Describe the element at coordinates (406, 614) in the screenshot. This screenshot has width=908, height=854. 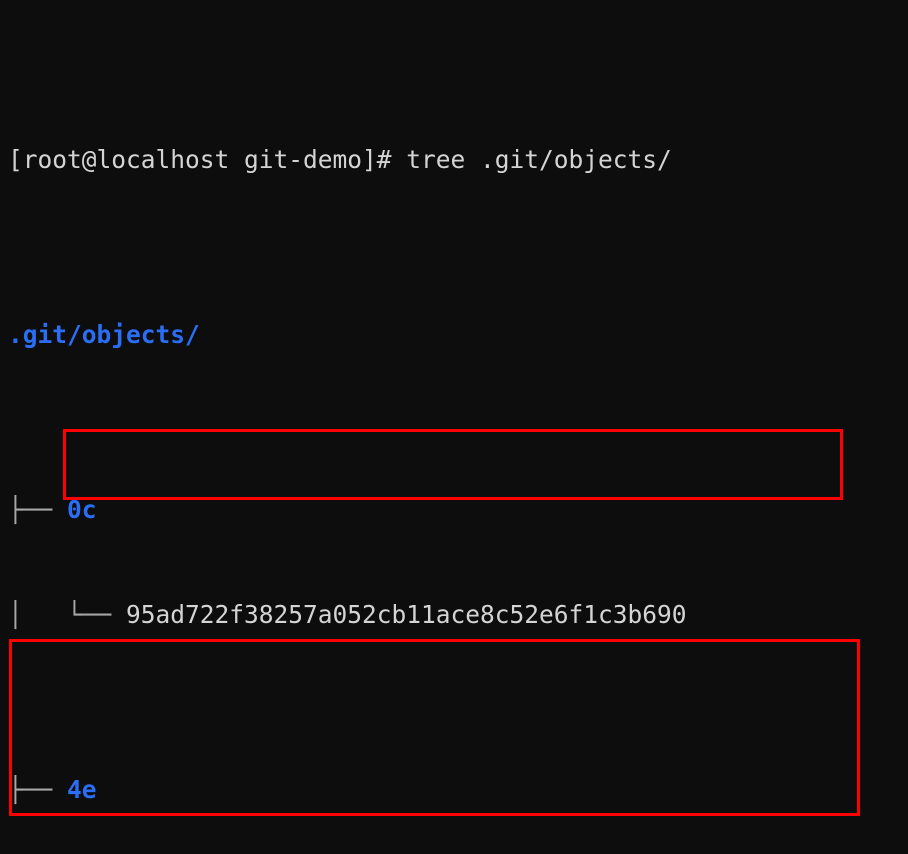
I see `tree-file-label-0c: 95ad722f38257a052cb11ace8c52e6f1c3b690` at that location.